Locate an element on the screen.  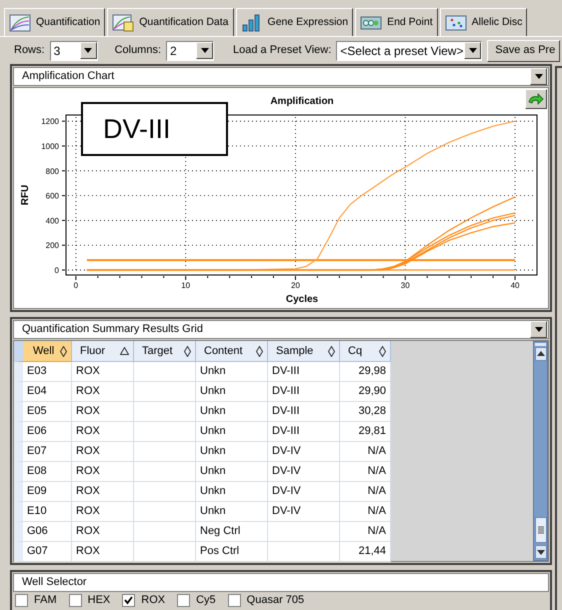
y-tick-label: 600 is located at coordinates (52, 196).